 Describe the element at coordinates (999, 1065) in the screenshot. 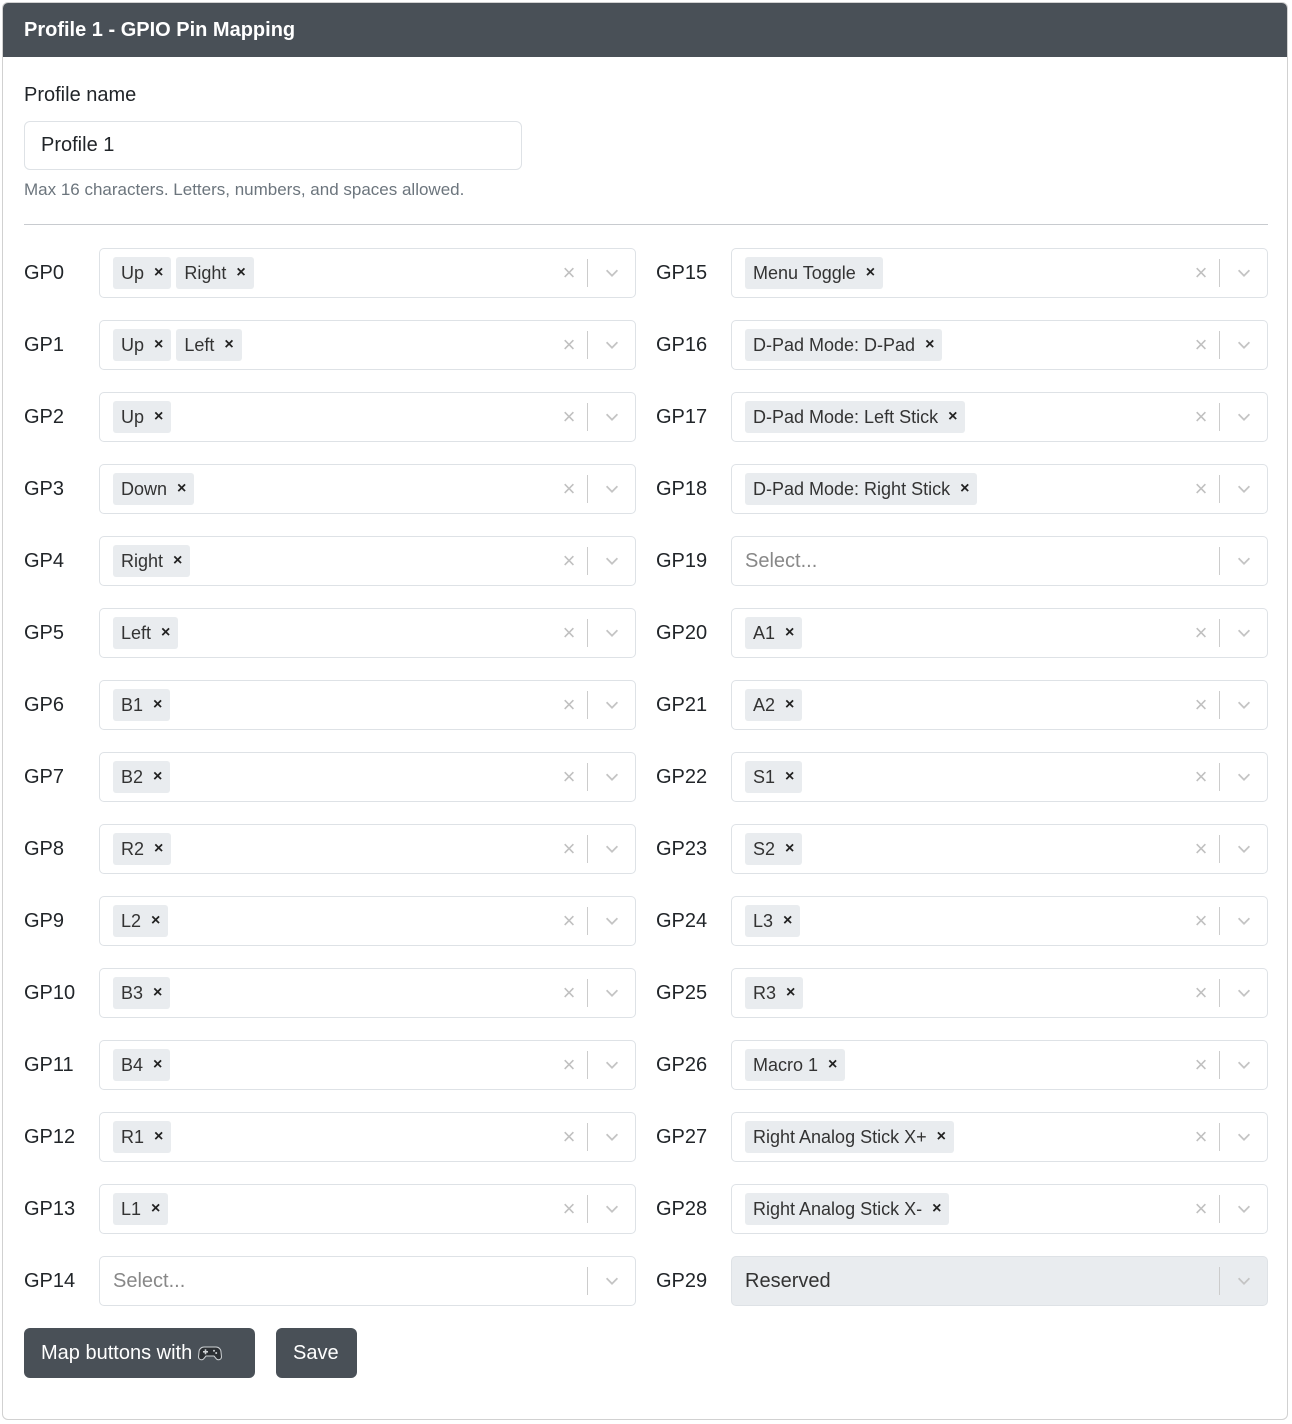

I see `pin-select-gp26: Macro 1 × ×` at that location.